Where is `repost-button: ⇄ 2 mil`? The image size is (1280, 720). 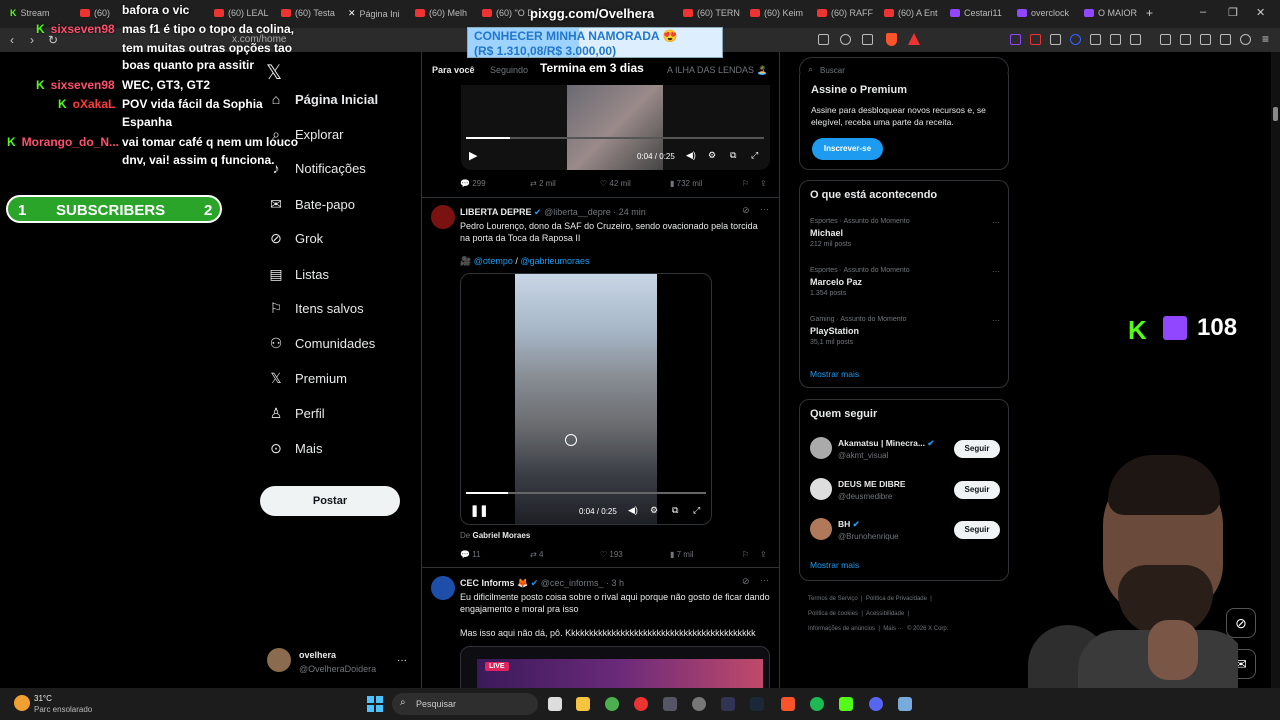
repost-button: ⇄ 2 mil is located at coordinates (543, 183).